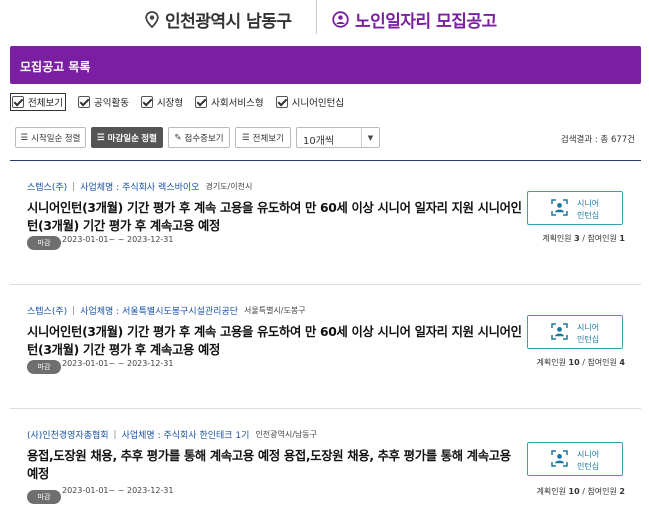 The width and height of the screenshot is (649, 518). I want to click on org-name: (사)인천경영자총협회, so click(68, 434).